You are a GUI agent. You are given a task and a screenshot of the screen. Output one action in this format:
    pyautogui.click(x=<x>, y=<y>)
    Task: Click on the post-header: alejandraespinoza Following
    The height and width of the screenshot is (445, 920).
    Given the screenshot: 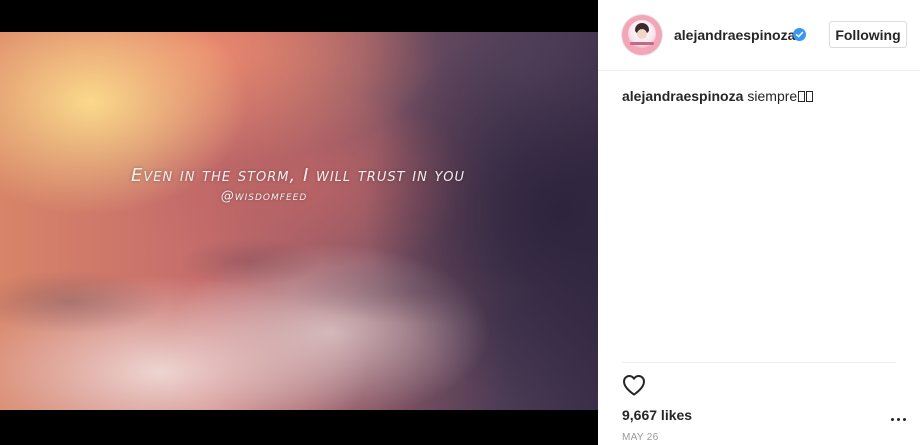 What is the action you would take?
    pyautogui.click(x=759, y=35)
    